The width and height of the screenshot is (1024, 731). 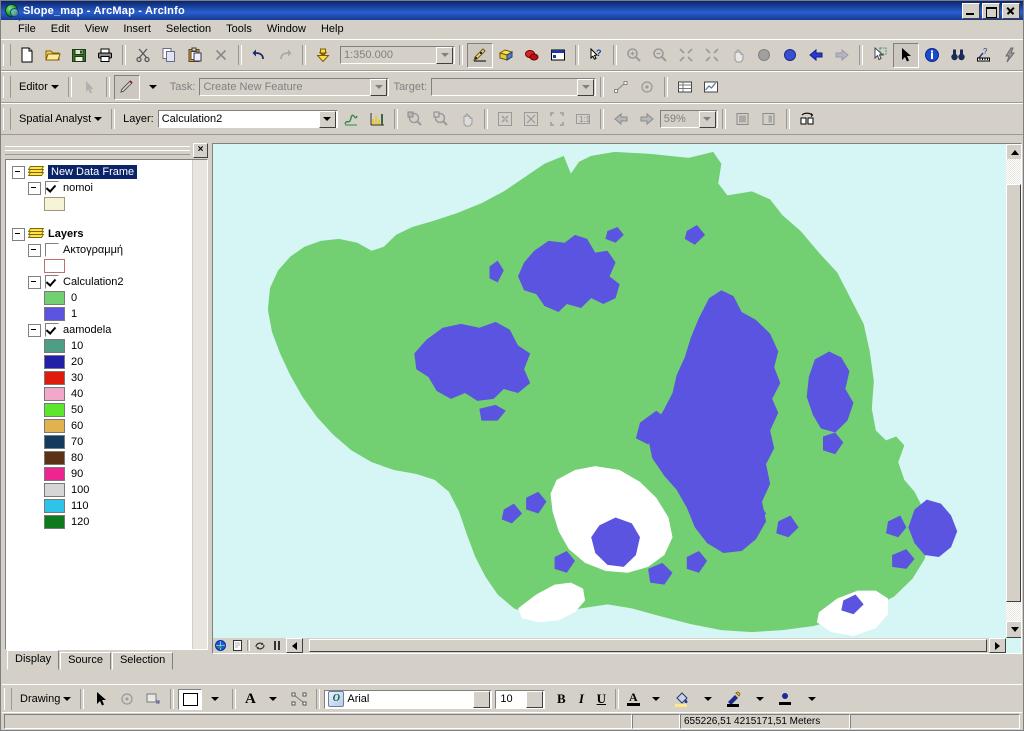 I want to click on edit-vertices-icon, so click(x=299, y=699).